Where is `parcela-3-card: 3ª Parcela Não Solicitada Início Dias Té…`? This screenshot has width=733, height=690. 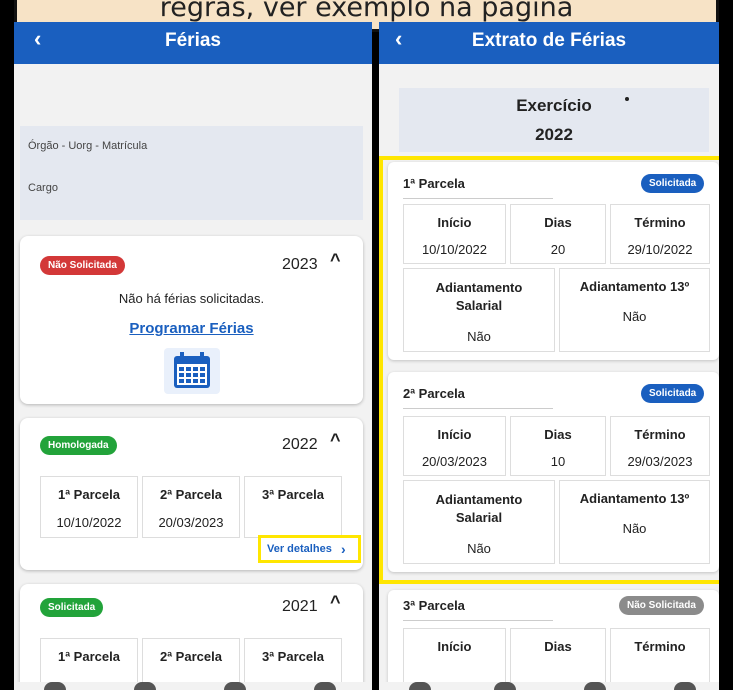 parcela-3-card: 3ª Parcela Não Solicitada Início Dias Té… is located at coordinates (553, 640).